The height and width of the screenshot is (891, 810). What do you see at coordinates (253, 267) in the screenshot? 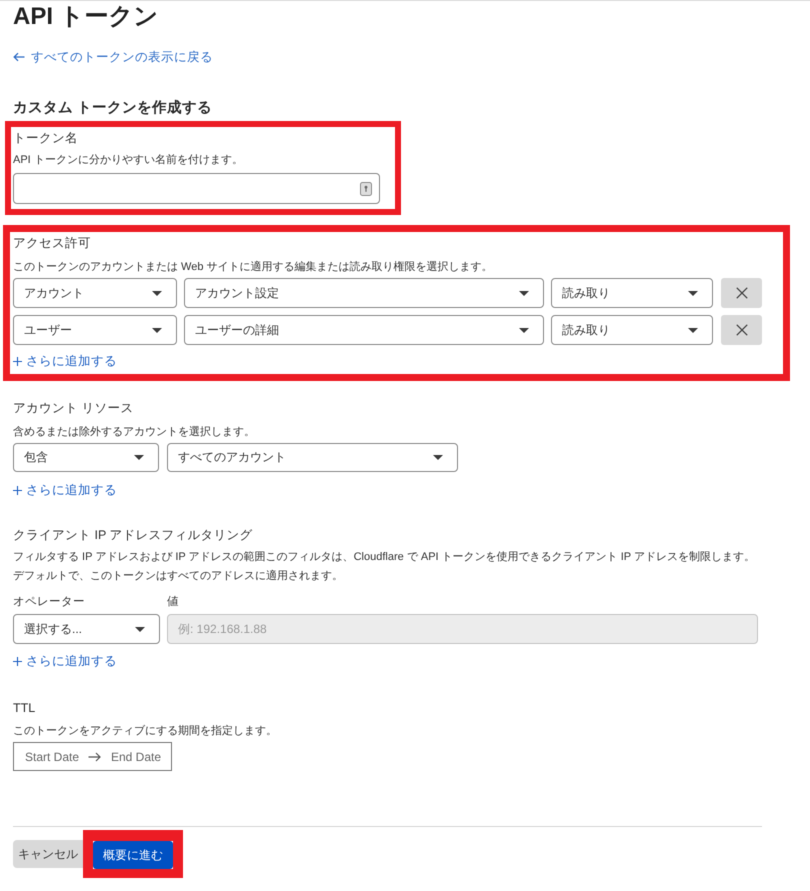
I see `section-description: このトークンのアカウントまたは Web サイトに適用する編集または読み取り権限を選択します。` at bounding box center [253, 267].